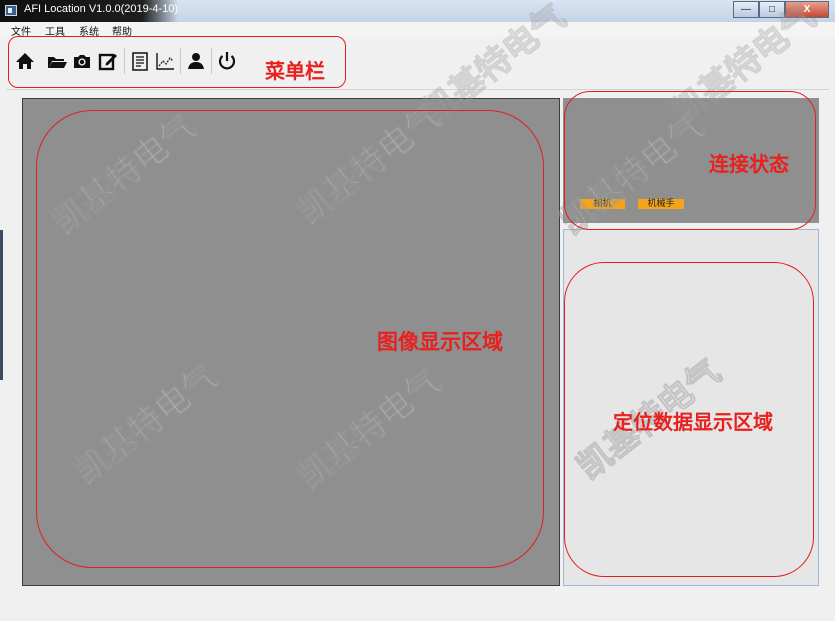 This screenshot has height=621, width=835. Describe the element at coordinates (11, 10) in the screenshot. I see `app-icon` at that location.